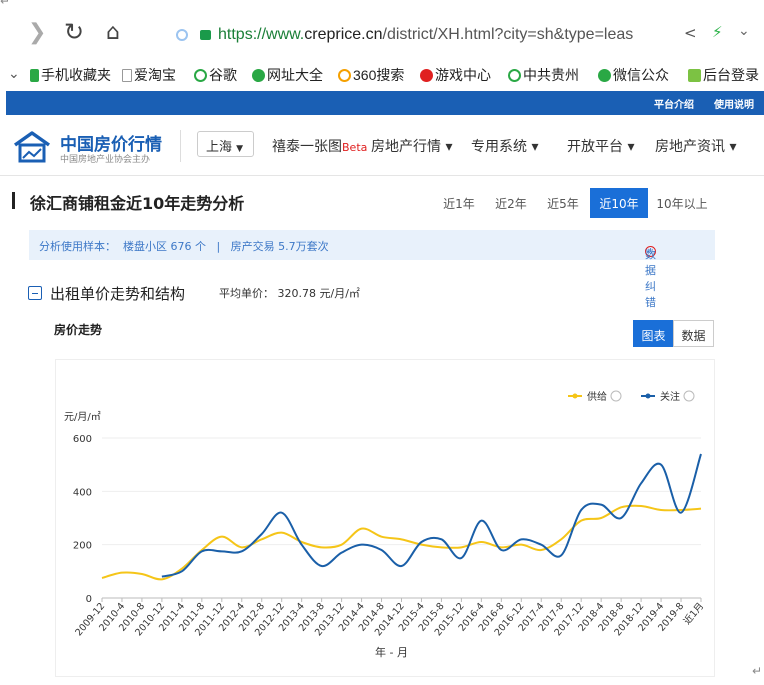  What do you see at coordinates (105, 160) in the screenshot?
I see `logo-subtitle: 中国房地产业协会主办` at bounding box center [105, 160].